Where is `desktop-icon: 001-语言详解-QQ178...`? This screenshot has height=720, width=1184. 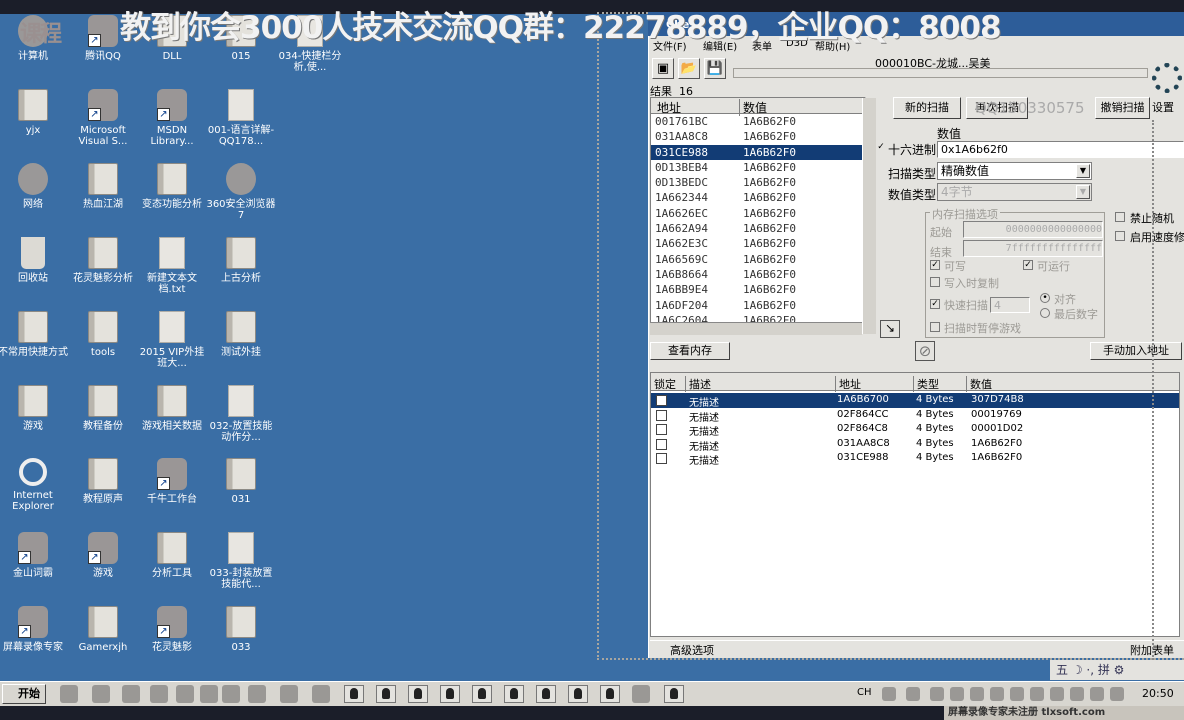
desktop-icon: 001-语言详解-QQ178... is located at coordinates (241, 118).